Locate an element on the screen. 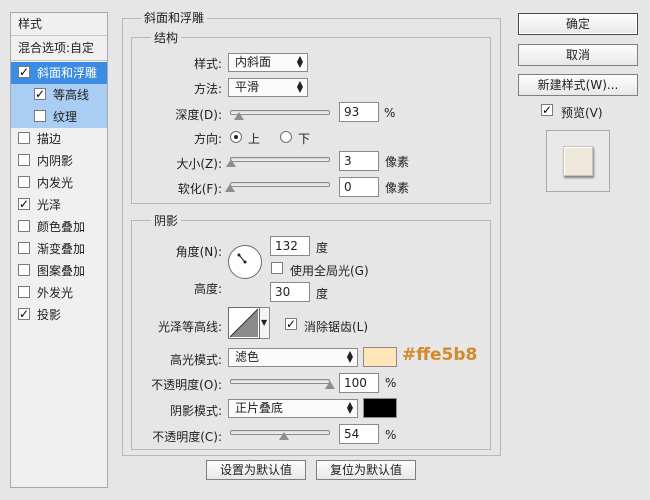  size-input: 3 is located at coordinates (359, 161).